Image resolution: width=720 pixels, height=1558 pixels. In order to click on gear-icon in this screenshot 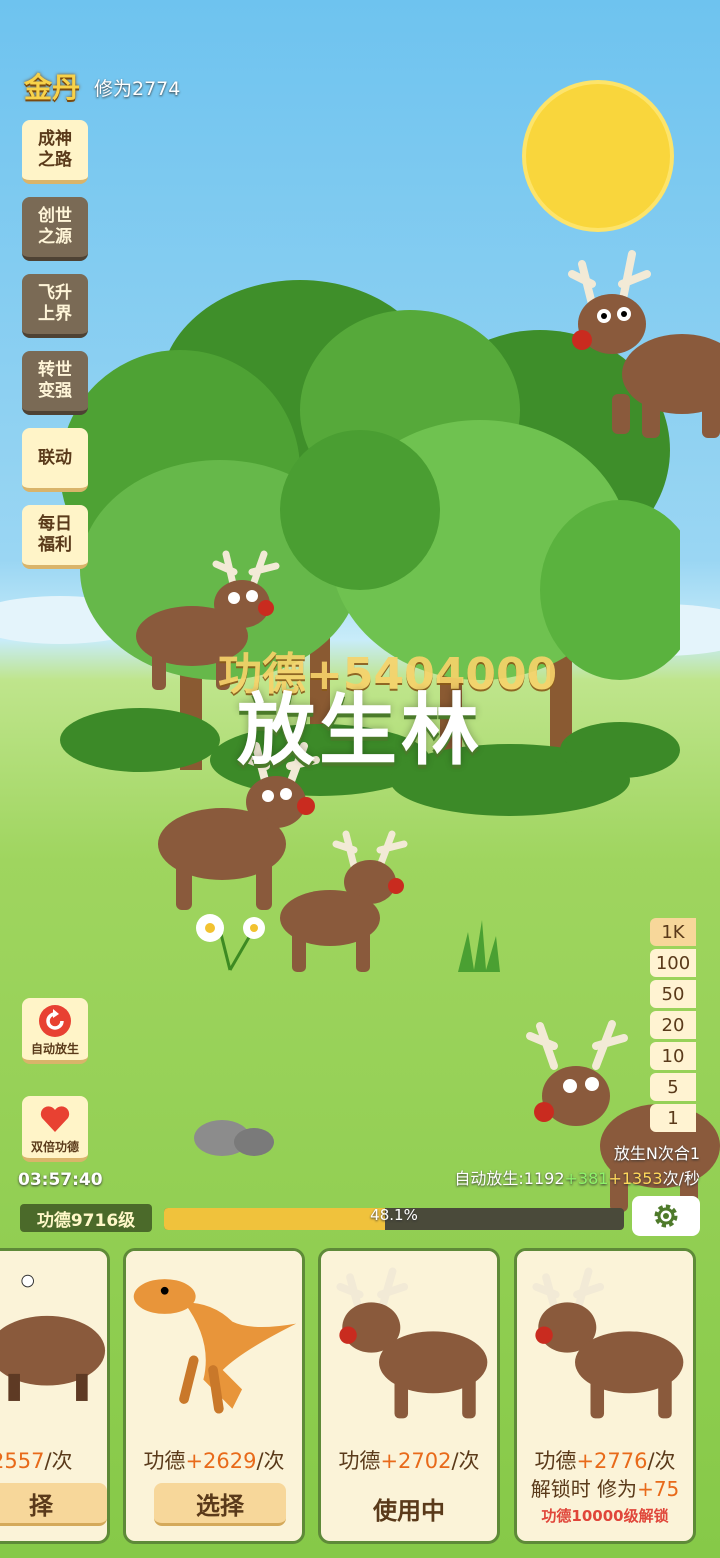, I will do `click(666, 1216)`.